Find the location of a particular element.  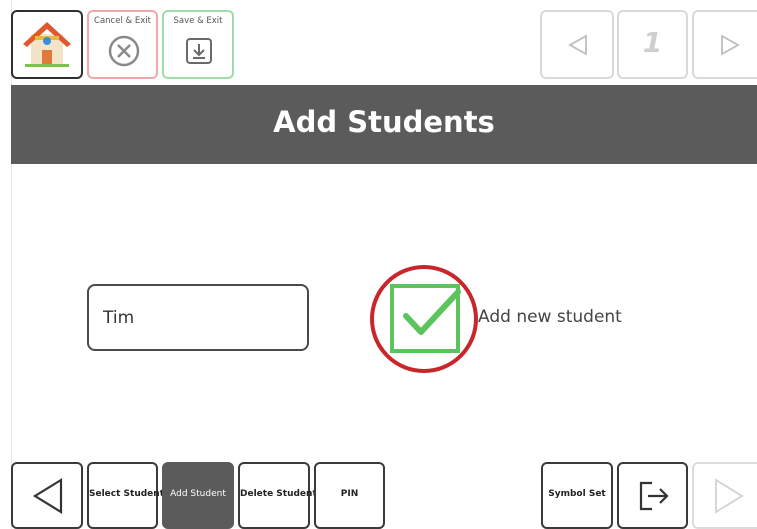

exit-button is located at coordinates (652, 495).